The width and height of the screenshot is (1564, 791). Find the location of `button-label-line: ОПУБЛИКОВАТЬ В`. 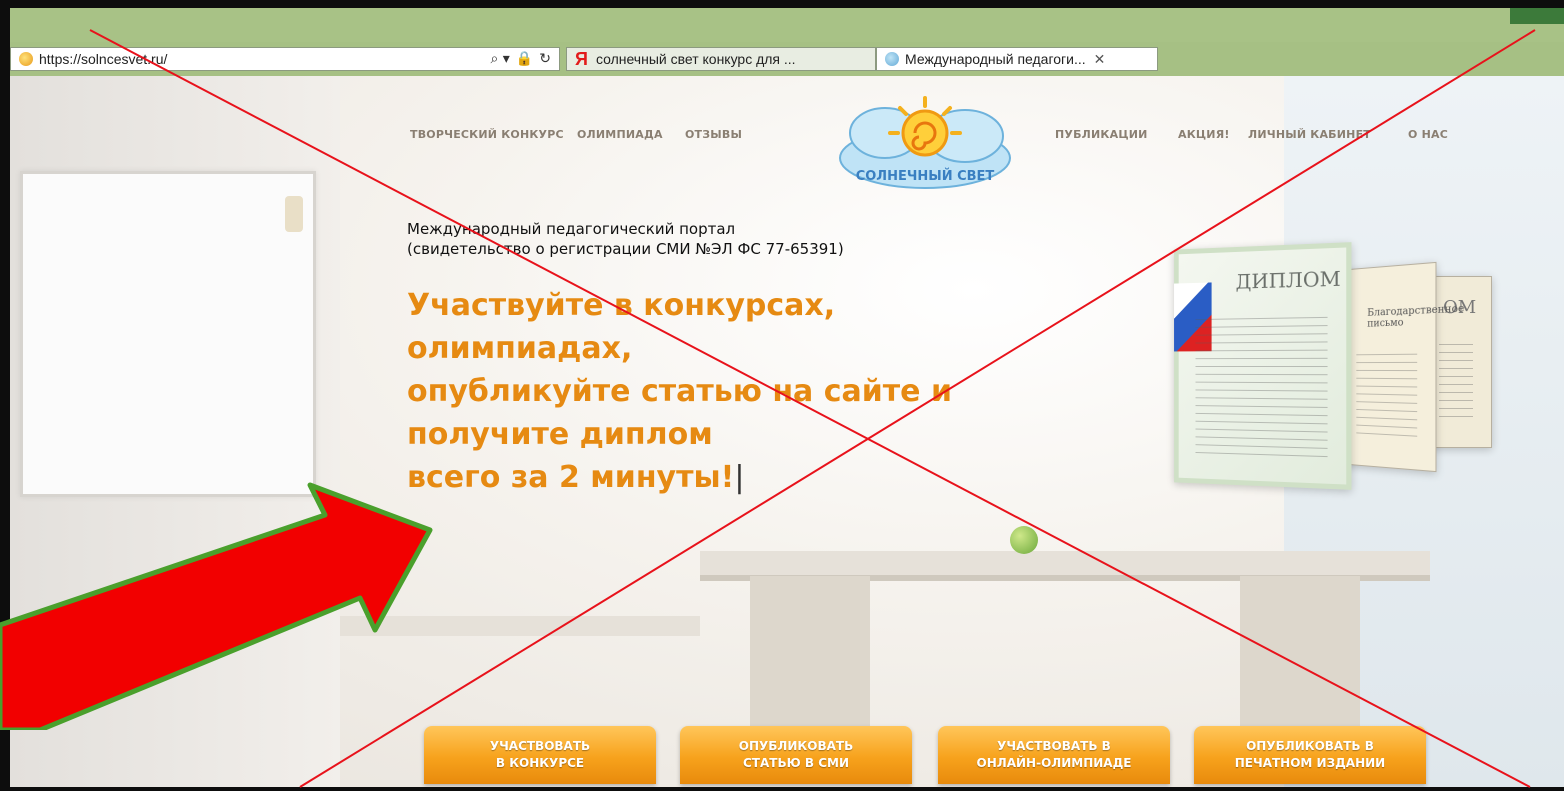

button-label-line: ОПУБЛИКОВАТЬ В is located at coordinates (1310, 746).